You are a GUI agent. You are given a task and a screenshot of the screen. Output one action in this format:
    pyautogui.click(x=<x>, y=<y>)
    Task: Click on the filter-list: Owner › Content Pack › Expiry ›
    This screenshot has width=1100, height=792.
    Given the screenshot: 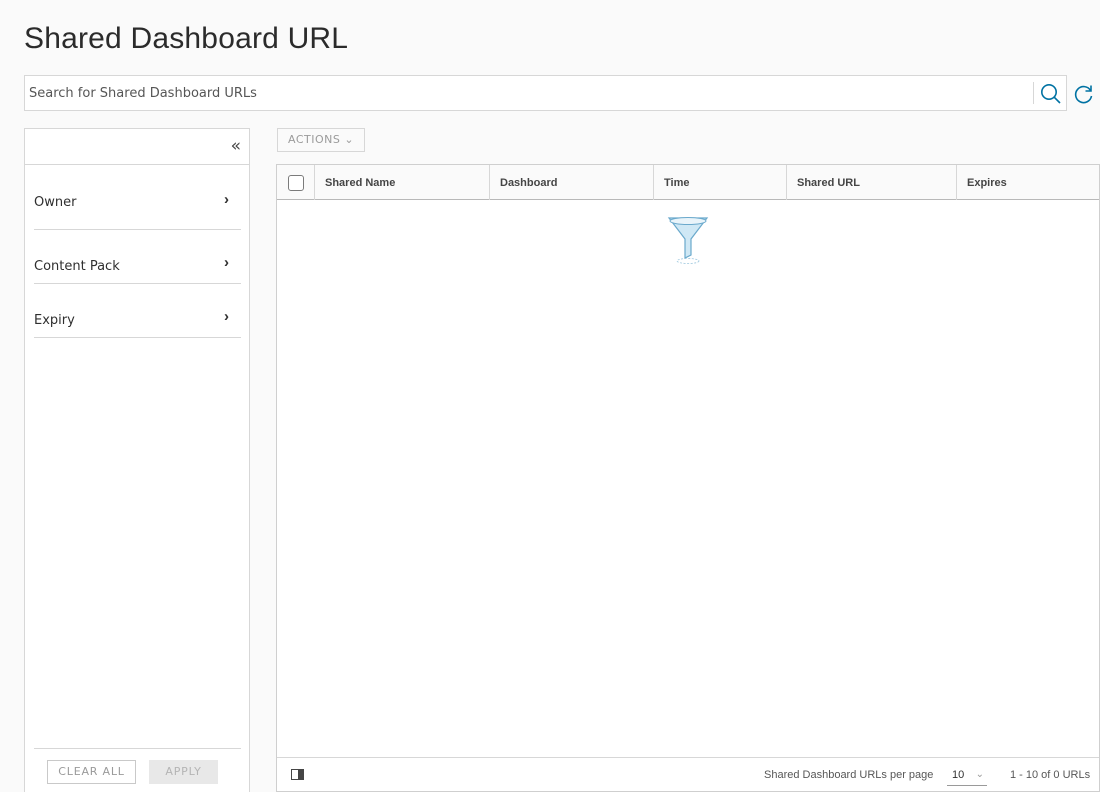 What is the action you would take?
    pyautogui.click(x=137, y=251)
    